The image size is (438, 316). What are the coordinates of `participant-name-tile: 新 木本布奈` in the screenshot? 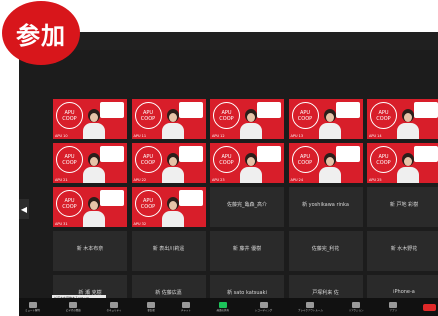 It's located at (90, 251).